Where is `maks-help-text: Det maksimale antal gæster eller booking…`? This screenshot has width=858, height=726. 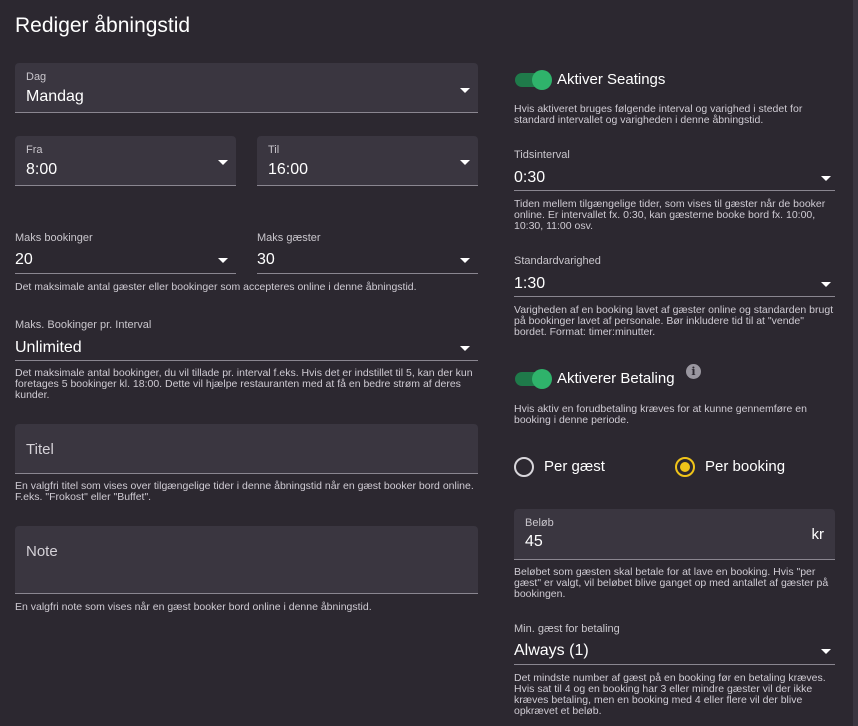
maks-help-text: Det maksimale antal gæster eller booking… is located at coordinates (216, 287).